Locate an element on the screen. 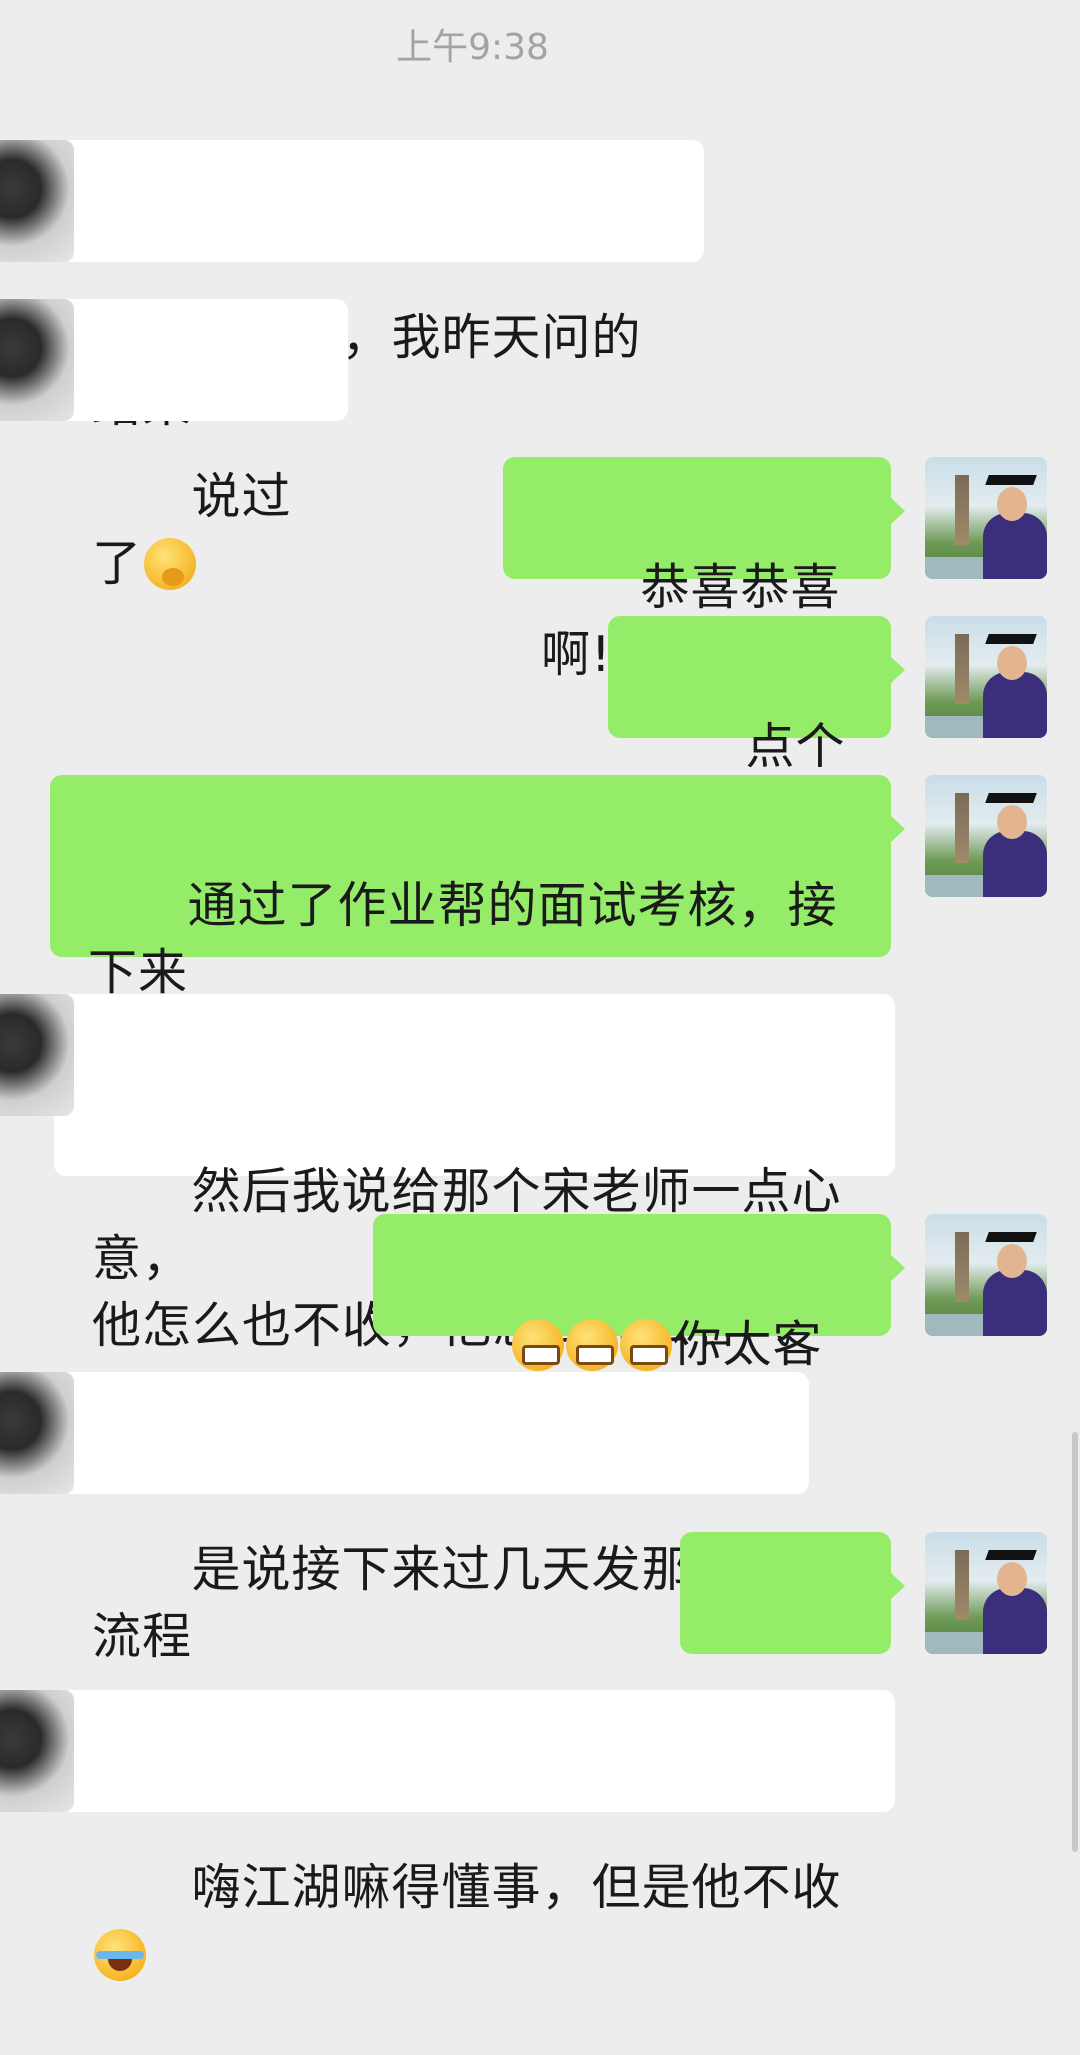  incoming-message-bubble: 然后我说给那个宋老师一点心意， 他怎么也不收，他怎么那么客气 is located at coordinates (447, 1174).